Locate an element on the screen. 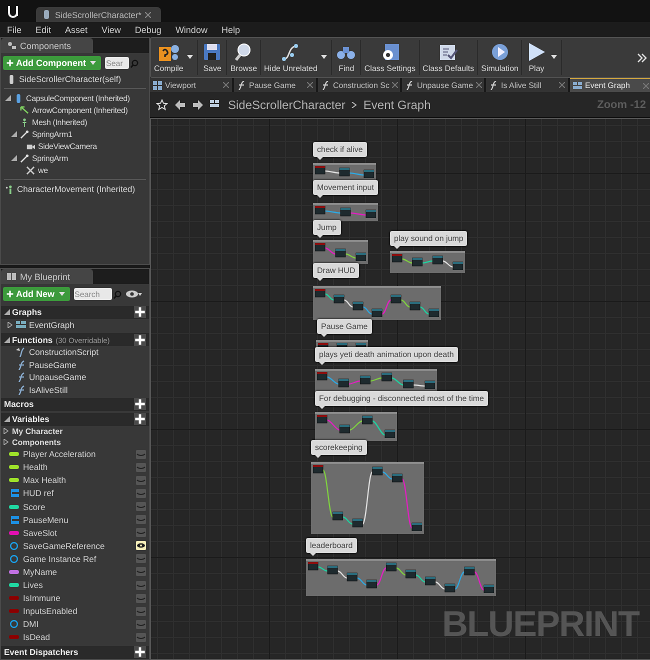  menu-item: Window is located at coordinates (191, 29).